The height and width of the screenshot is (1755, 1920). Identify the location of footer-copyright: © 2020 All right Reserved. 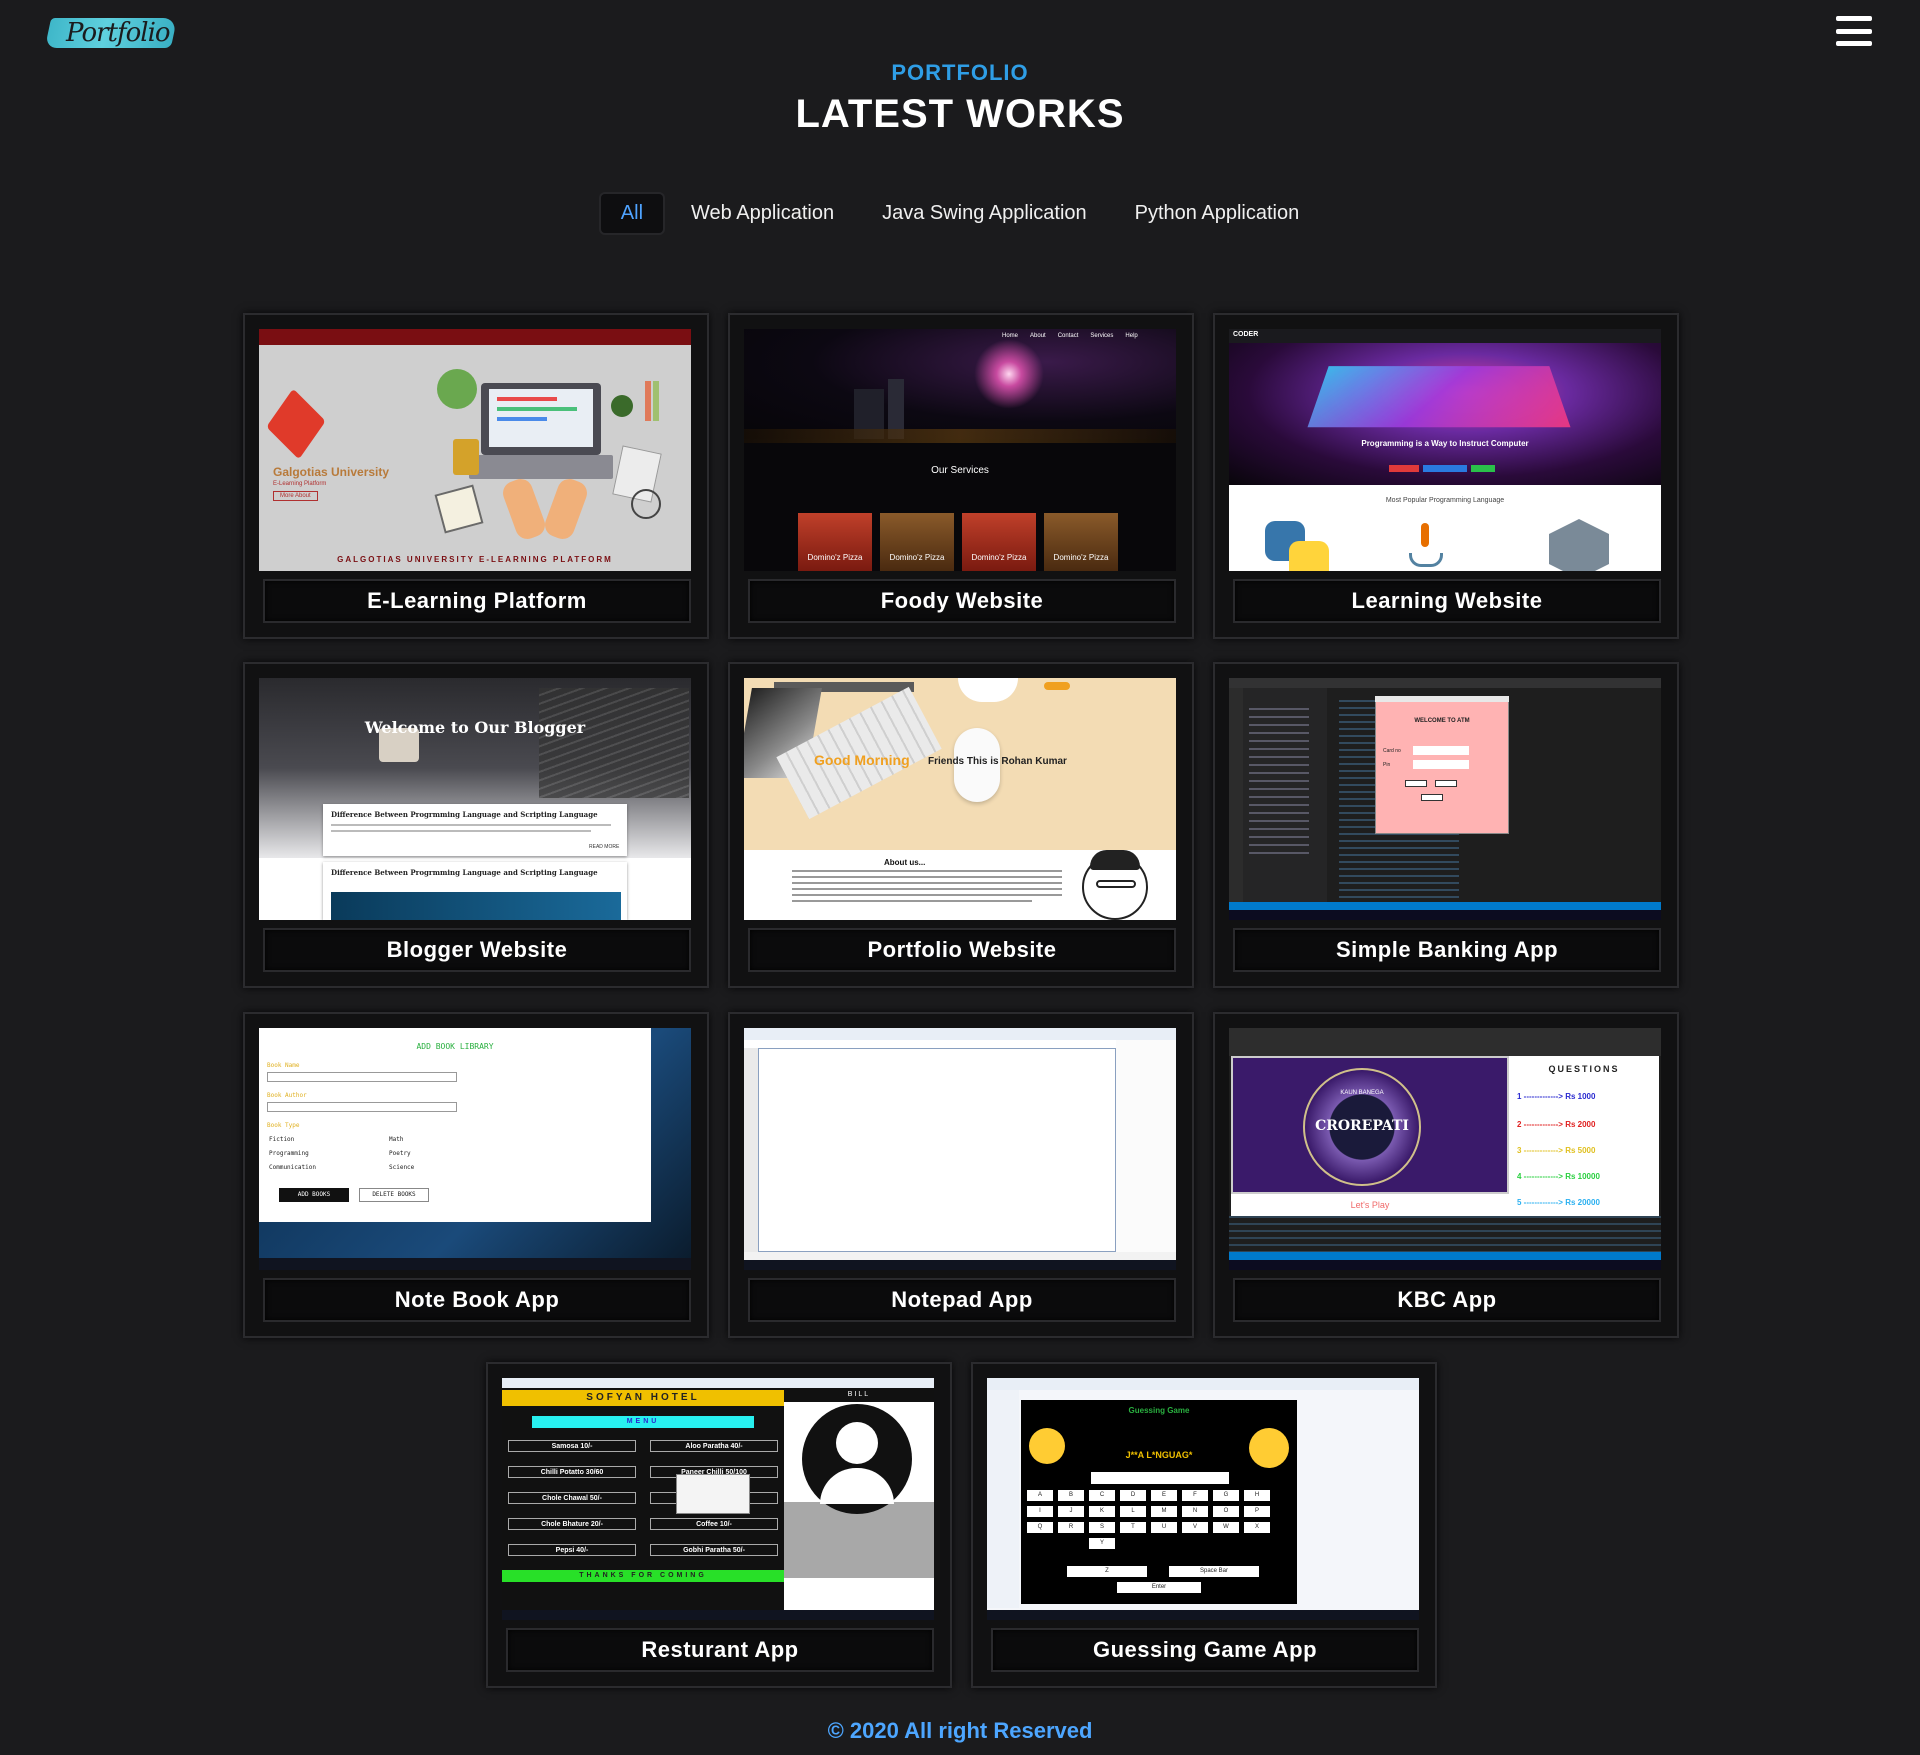
(960, 1730).